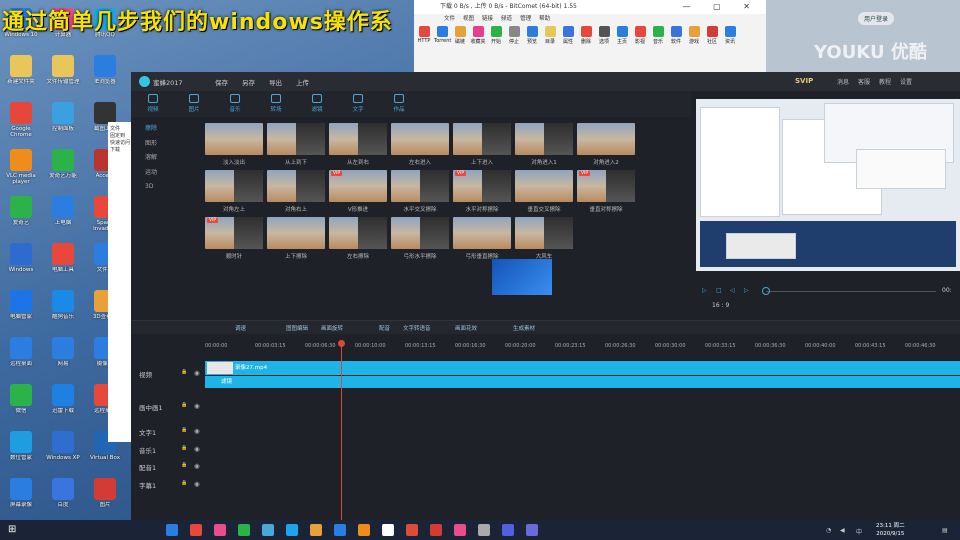  What do you see at coordinates (482, 191) in the screenshot?
I see `transition-item: VIP 水平对称擦除` at bounding box center [482, 191].